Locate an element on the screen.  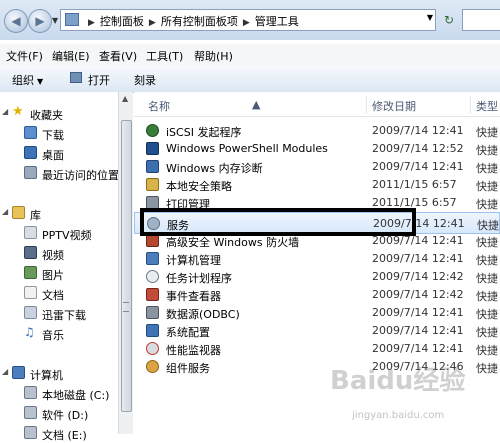
search-input is located at coordinates (481, 20).